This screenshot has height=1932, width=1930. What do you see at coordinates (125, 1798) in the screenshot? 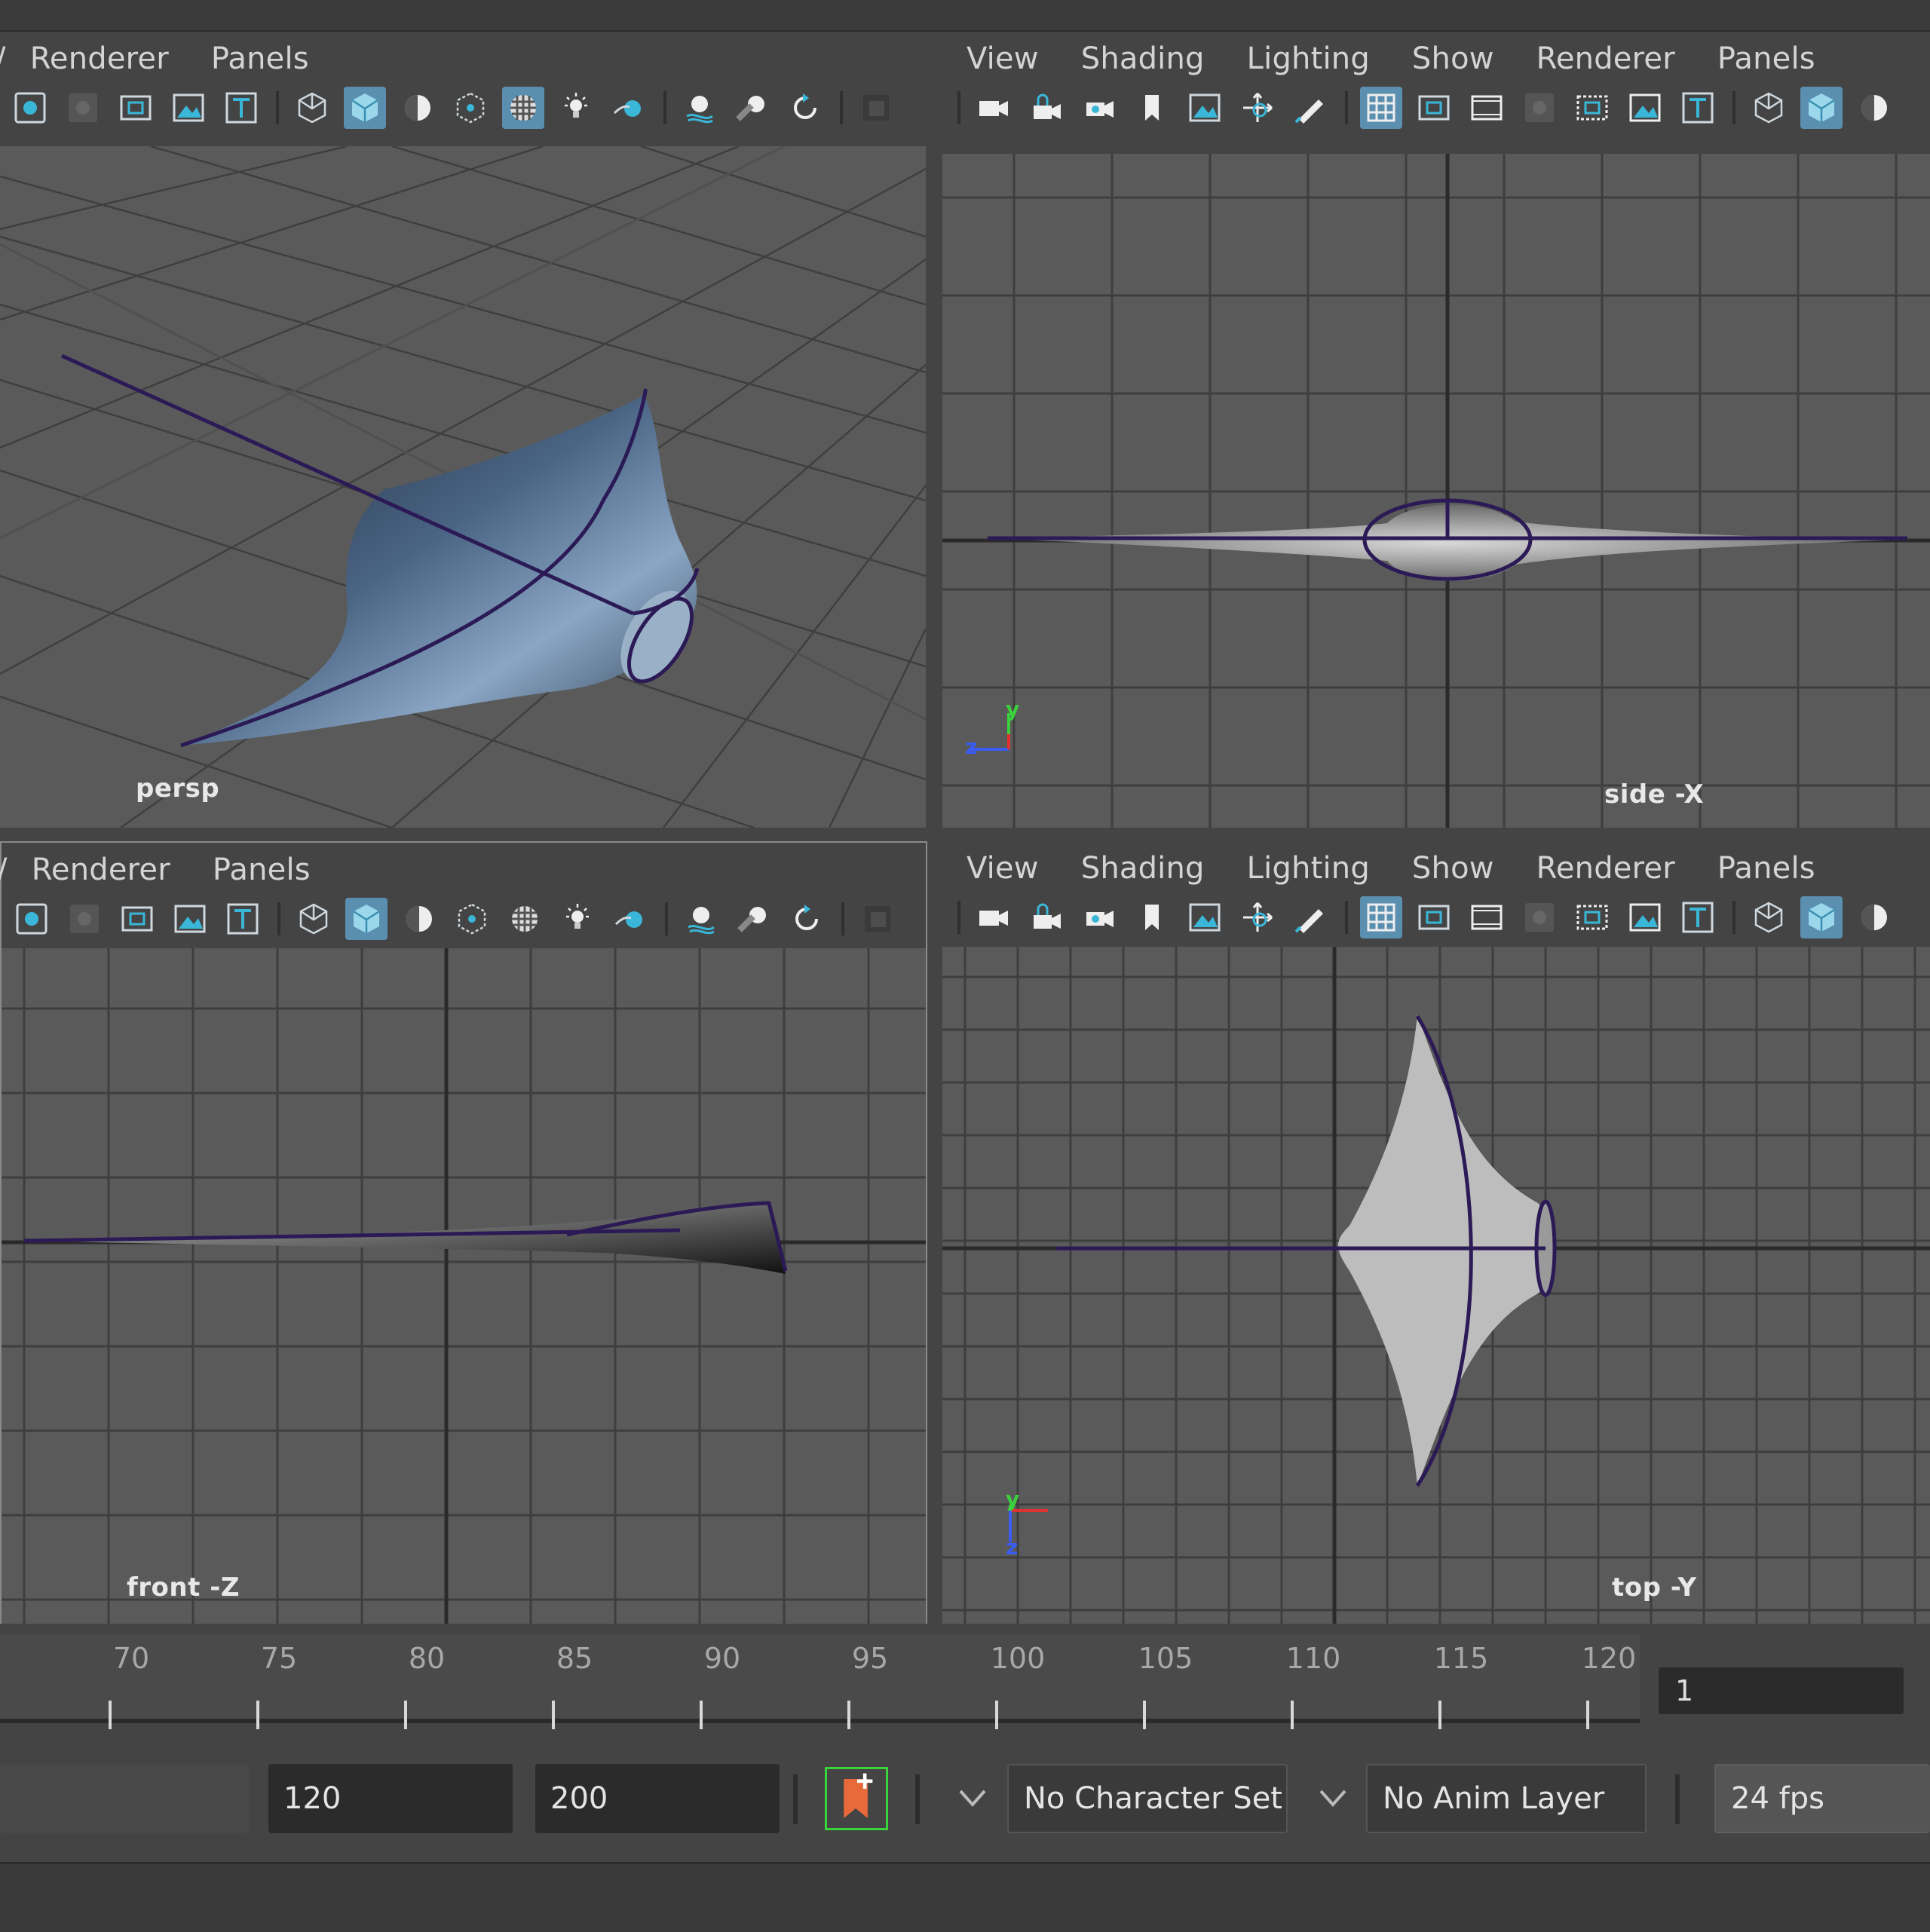
I see `start-time-field` at bounding box center [125, 1798].